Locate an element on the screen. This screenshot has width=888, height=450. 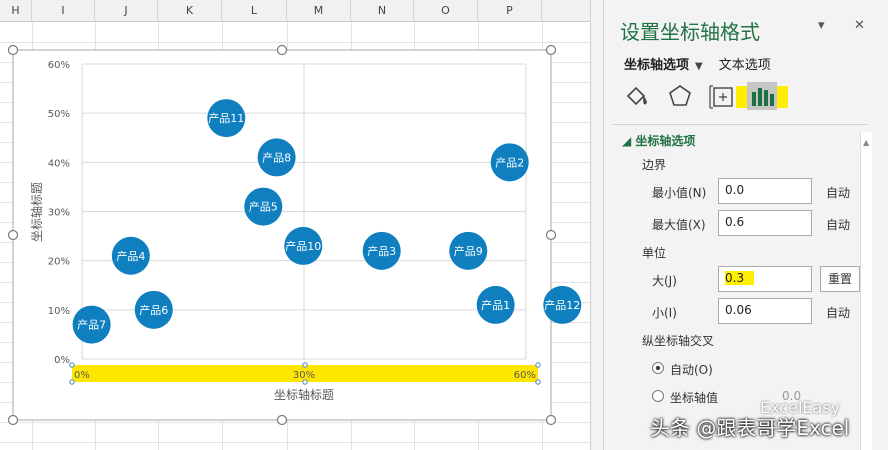
bubble-data-label: 产品7 is located at coordinates (91, 325).